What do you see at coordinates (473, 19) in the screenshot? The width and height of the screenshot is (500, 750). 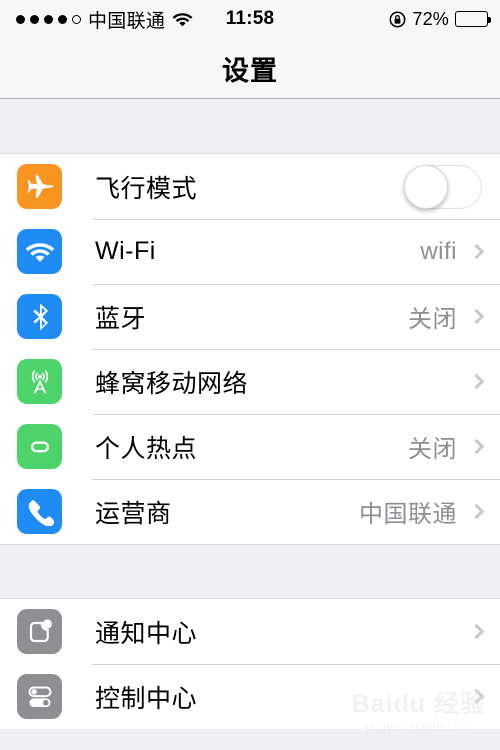 I see `battery-icon` at bounding box center [473, 19].